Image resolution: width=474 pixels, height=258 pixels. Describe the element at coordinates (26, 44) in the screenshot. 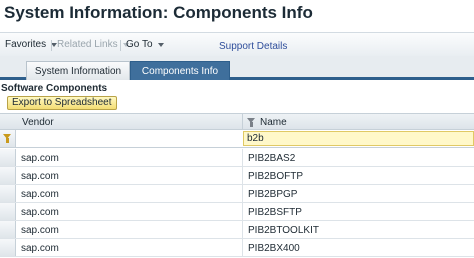

I see `favorites-menu-label: Favorites` at that location.